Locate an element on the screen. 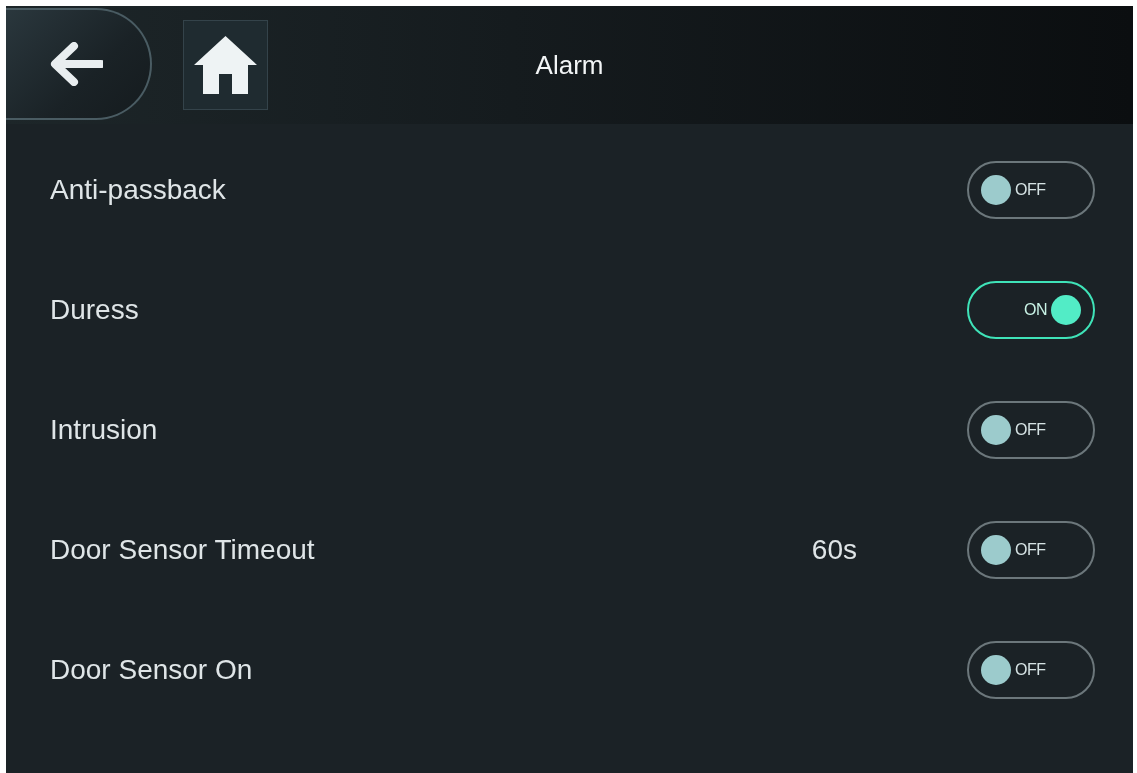 This screenshot has height=773, width=1137. back-button is located at coordinates (79, 64).